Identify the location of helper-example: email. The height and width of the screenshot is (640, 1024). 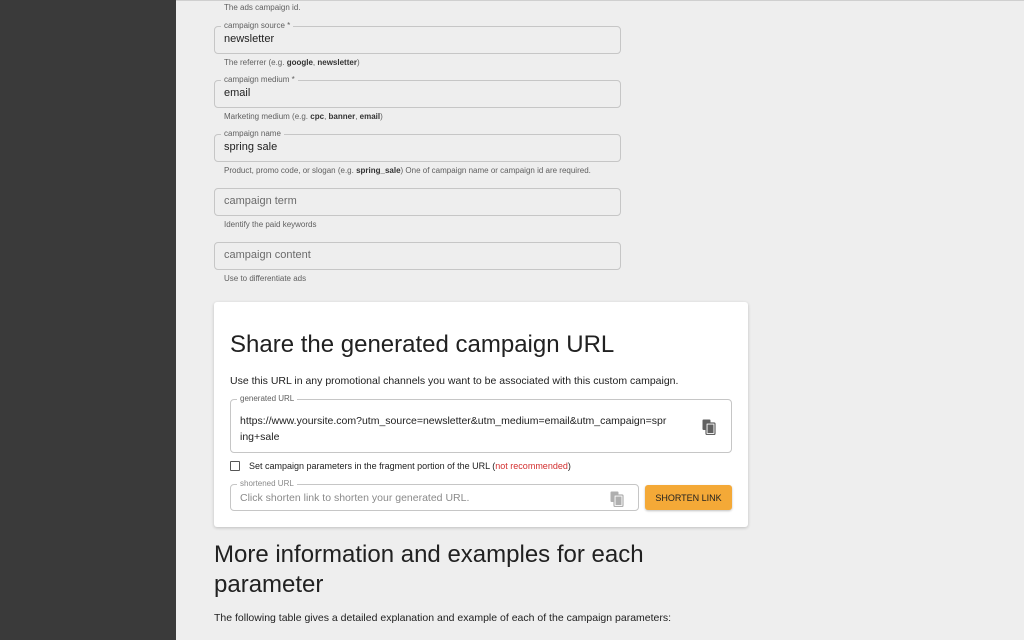
(370, 116).